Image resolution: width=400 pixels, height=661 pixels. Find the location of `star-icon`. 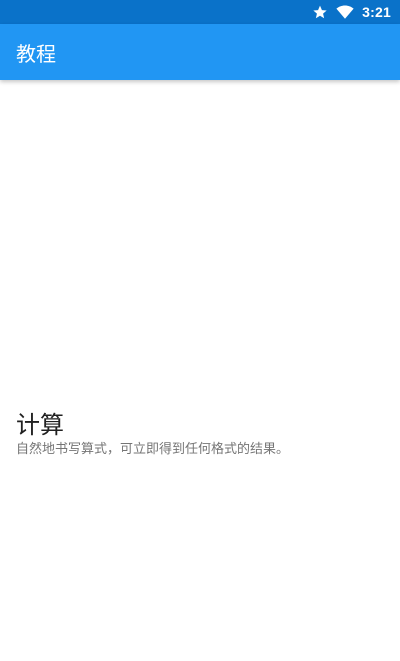

star-icon is located at coordinates (320, 12).